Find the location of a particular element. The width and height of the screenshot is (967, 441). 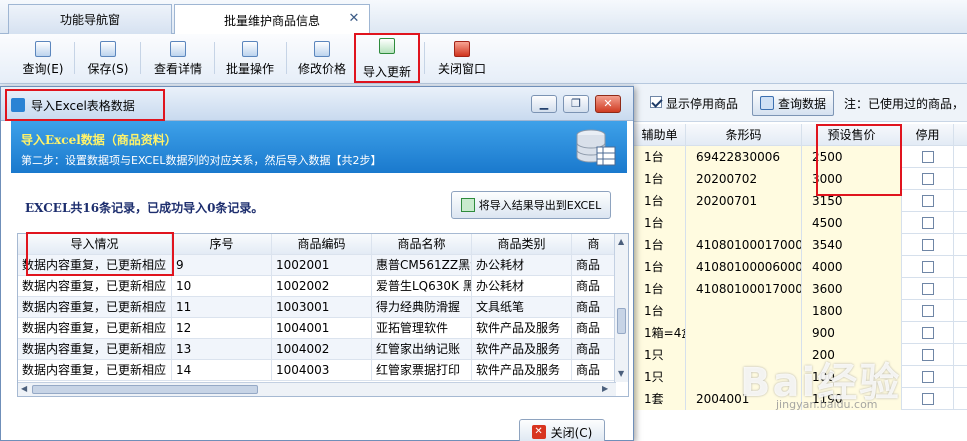

table-row: 1台 4500 is located at coordinates (800, 223).